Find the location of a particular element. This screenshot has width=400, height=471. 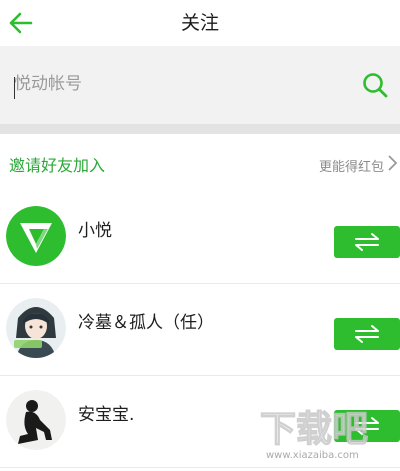

section-divider is located at coordinates (200, 129).